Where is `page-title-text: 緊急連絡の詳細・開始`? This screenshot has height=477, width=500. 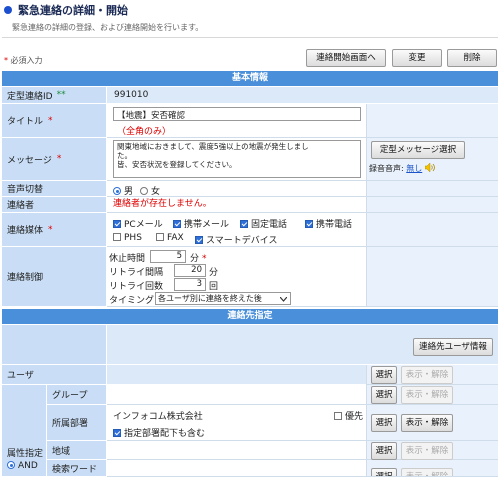 page-title-text: 緊急連絡の詳細・開始 is located at coordinates (73, 10).